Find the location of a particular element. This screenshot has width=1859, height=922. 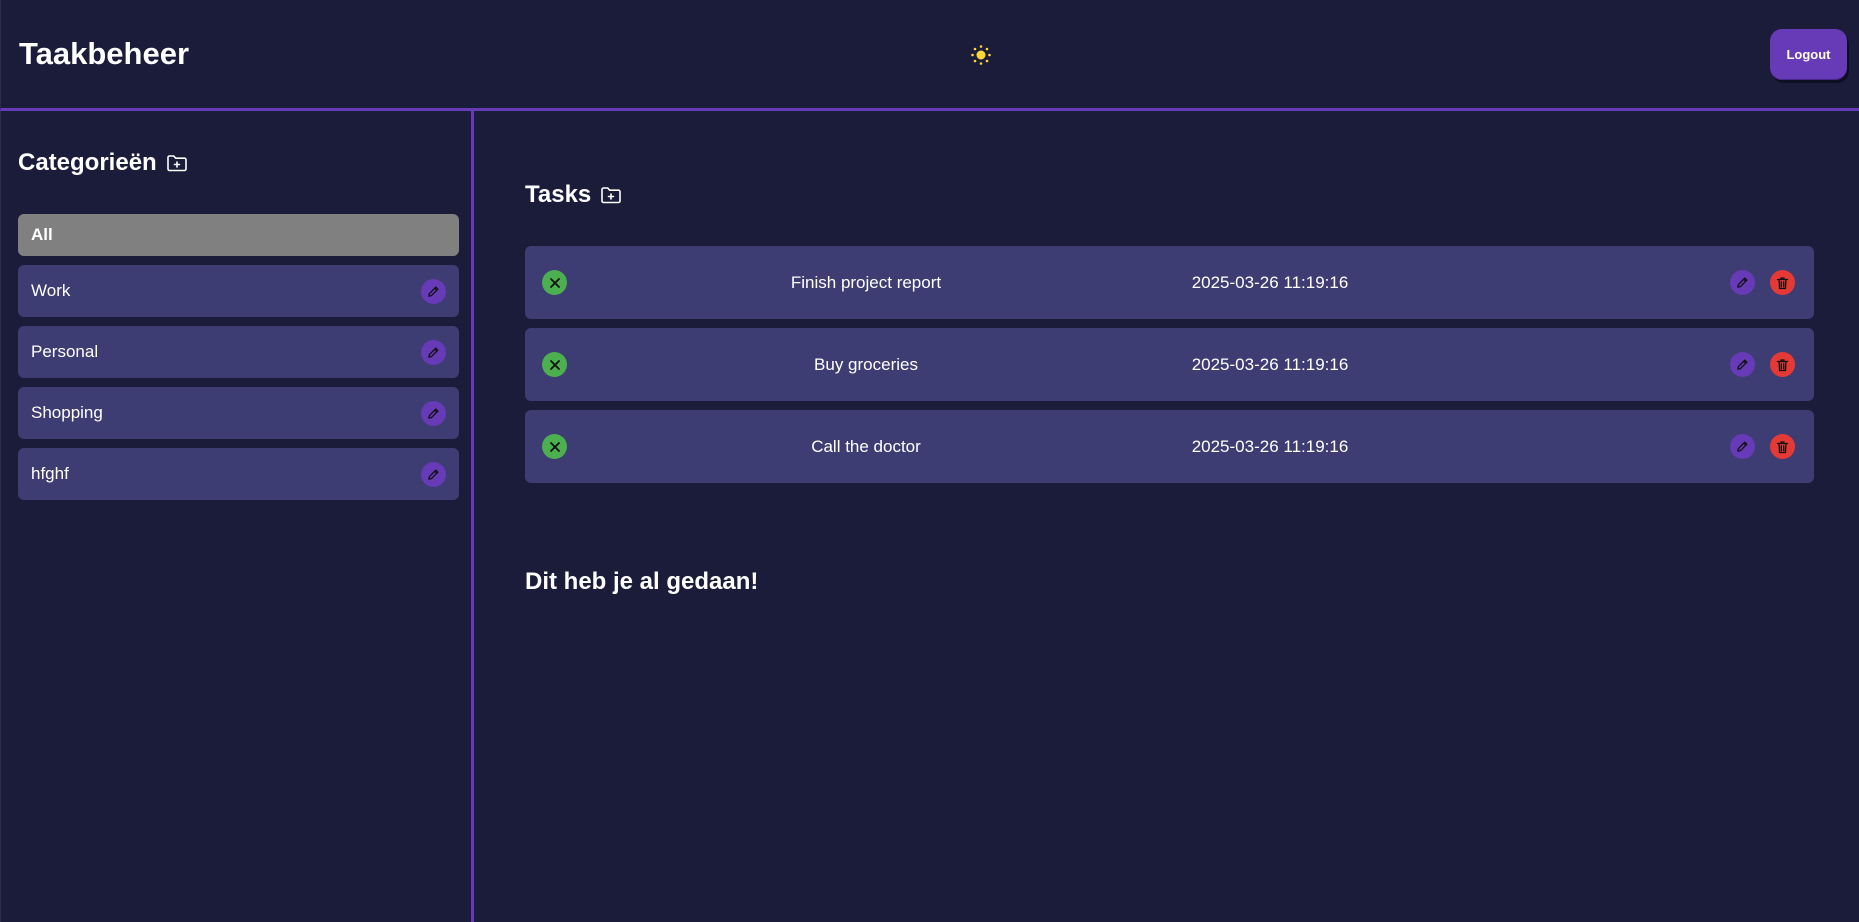

category-item-shopping: Shopping is located at coordinates (238, 413).